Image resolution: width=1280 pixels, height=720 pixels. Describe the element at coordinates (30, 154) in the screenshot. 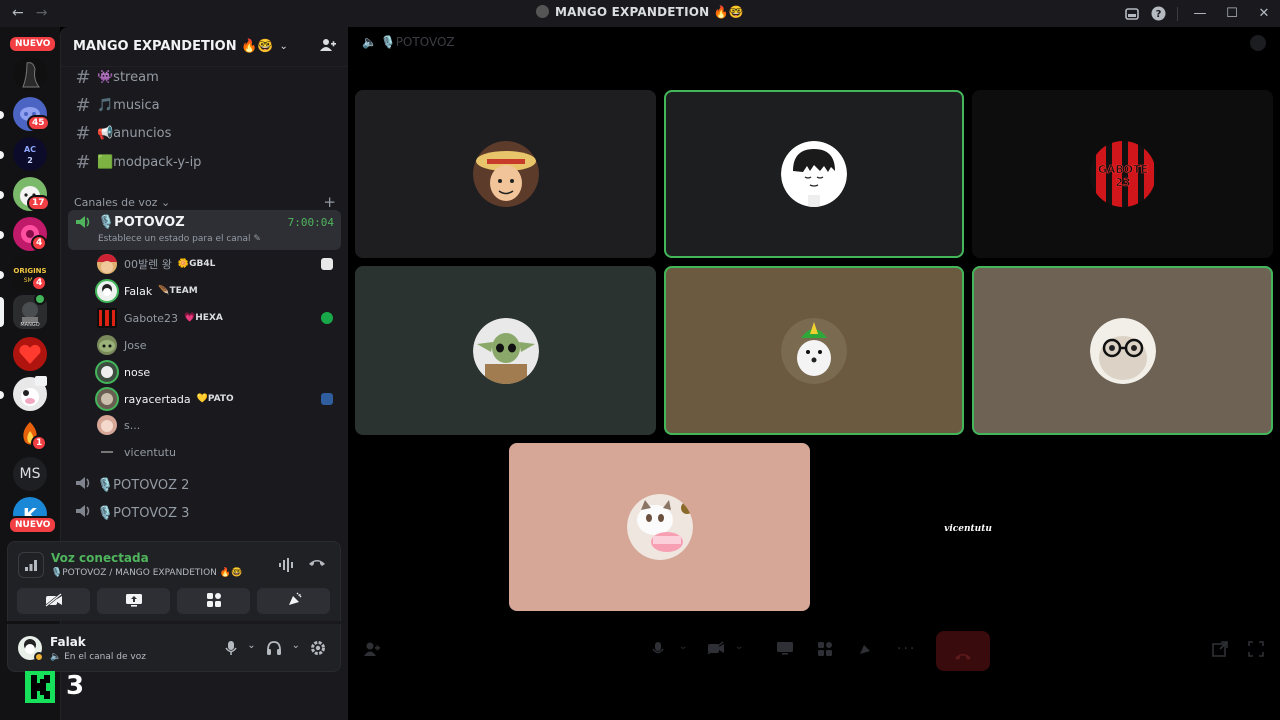

I see `server-icon-ac-gamers: AC 2` at that location.